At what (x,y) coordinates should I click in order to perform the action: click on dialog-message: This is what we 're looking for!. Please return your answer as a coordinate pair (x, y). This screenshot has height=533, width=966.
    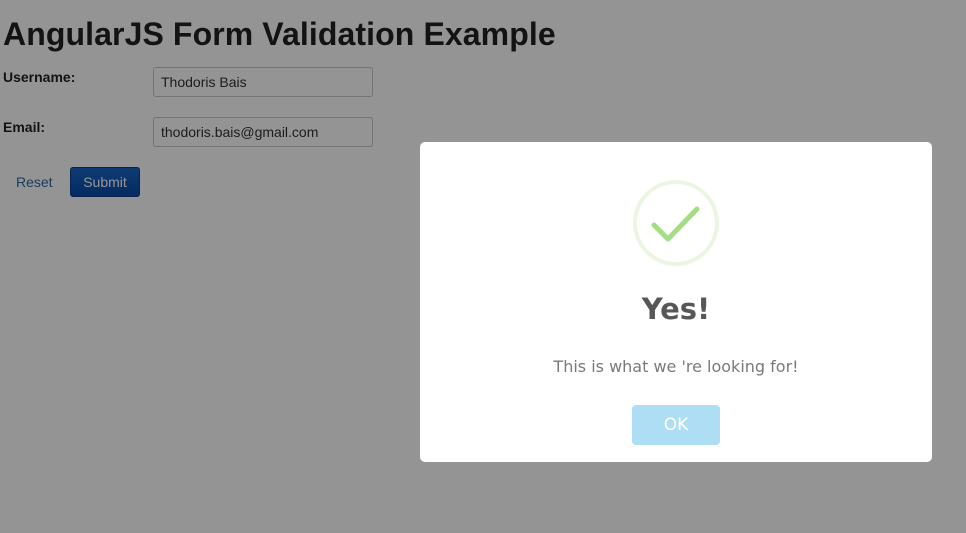
    Looking at the image, I should click on (676, 366).